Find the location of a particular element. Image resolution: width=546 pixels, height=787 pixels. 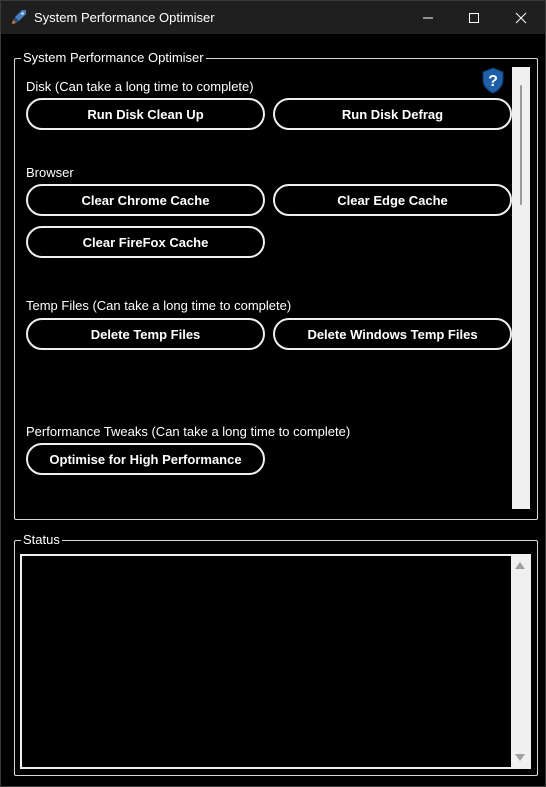

maximize-icon is located at coordinates (474, 17).